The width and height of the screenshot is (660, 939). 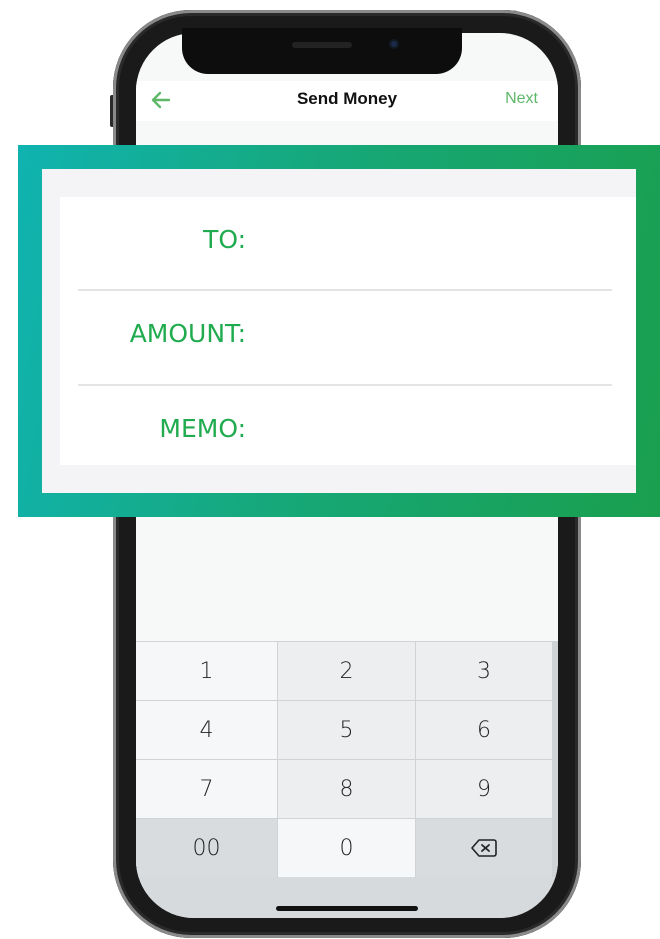 I want to click on backspace-key, so click(x=484, y=848).